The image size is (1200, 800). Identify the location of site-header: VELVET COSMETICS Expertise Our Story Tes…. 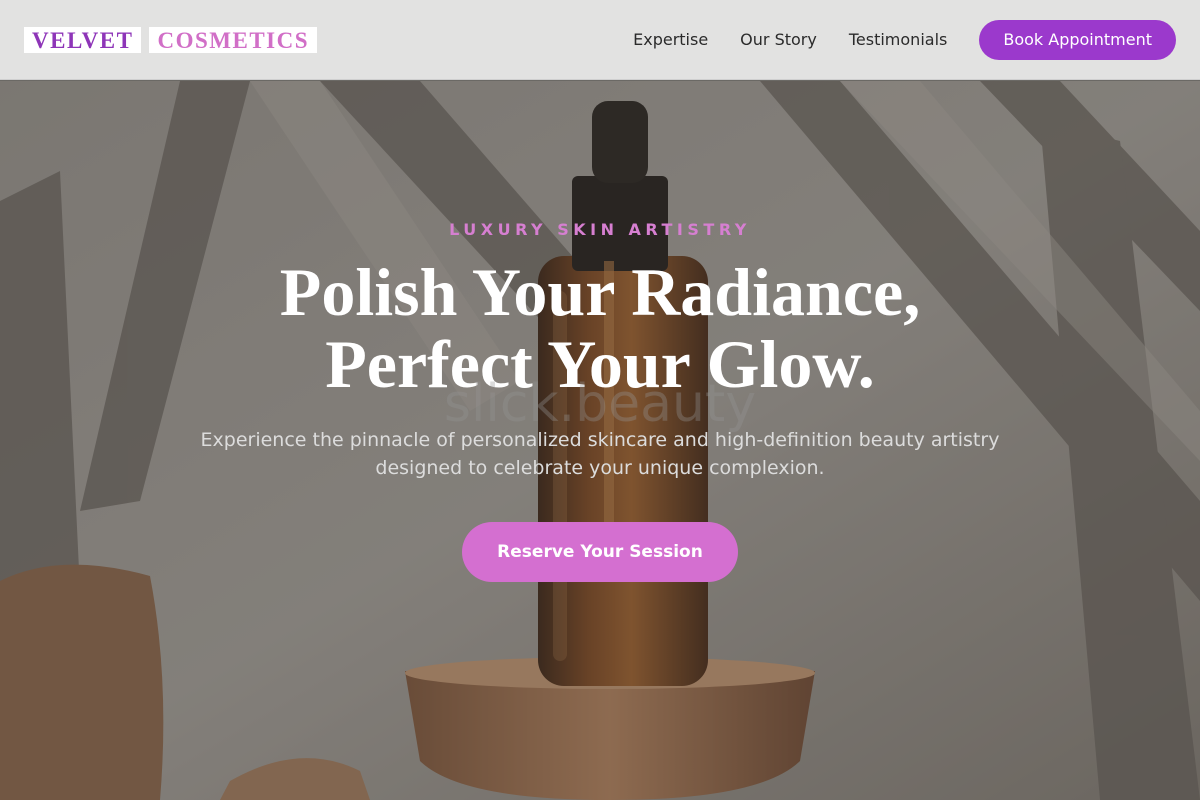
(600, 40).